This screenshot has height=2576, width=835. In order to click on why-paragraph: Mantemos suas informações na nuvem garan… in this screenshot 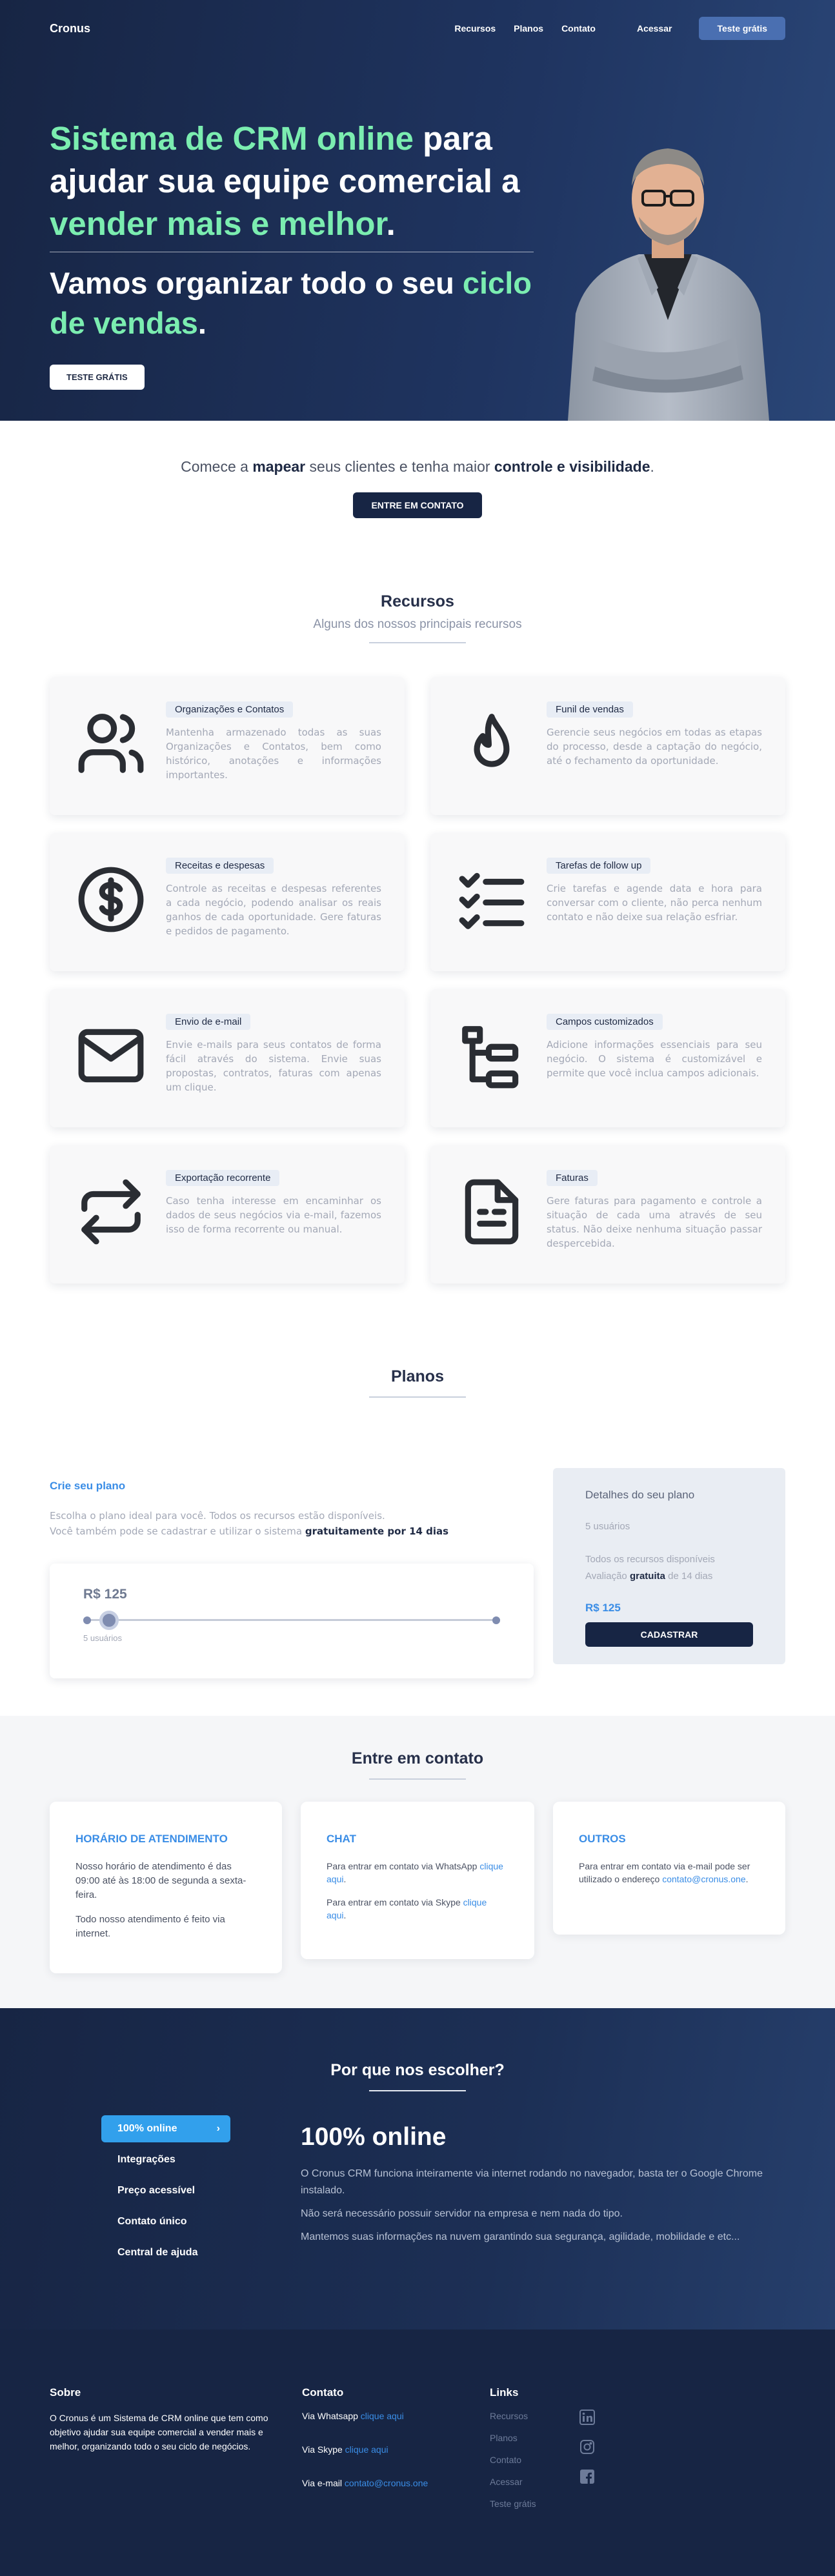, I will do `click(520, 2236)`.